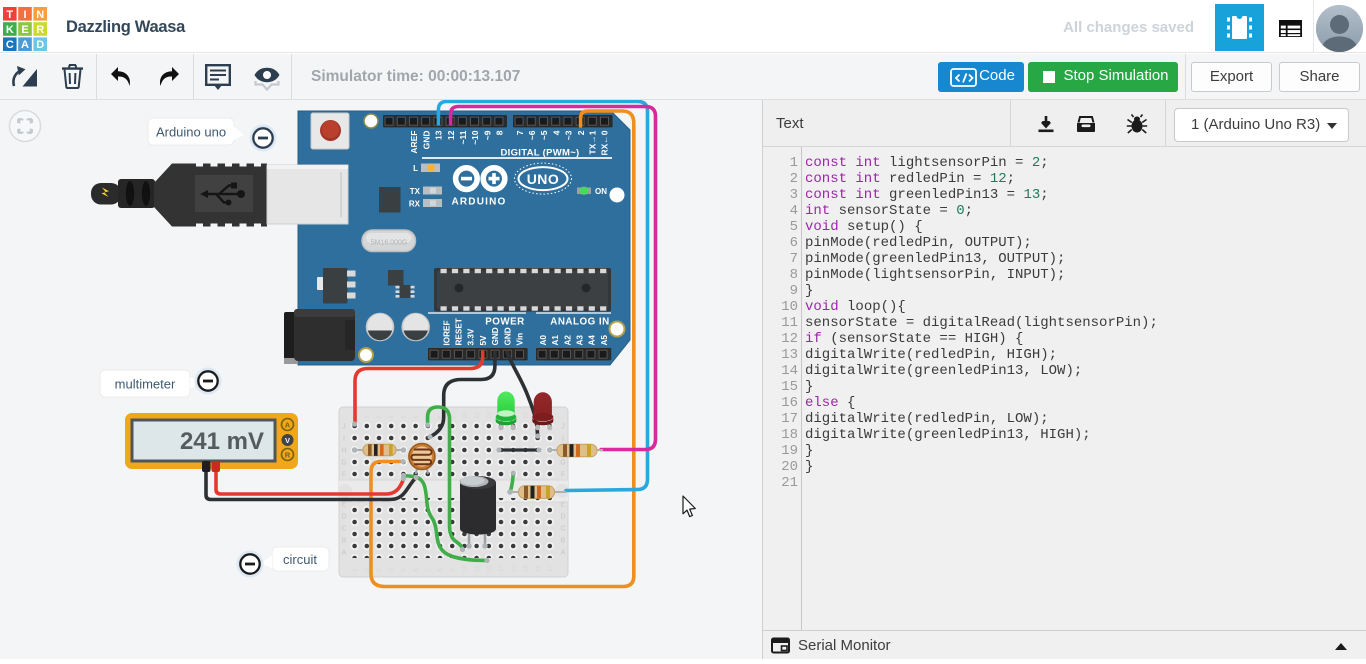 Image resolution: width=1366 pixels, height=664 pixels. What do you see at coordinates (222, 441) in the screenshot?
I see `svg-text: 241 mV` at bounding box center [222, 441].